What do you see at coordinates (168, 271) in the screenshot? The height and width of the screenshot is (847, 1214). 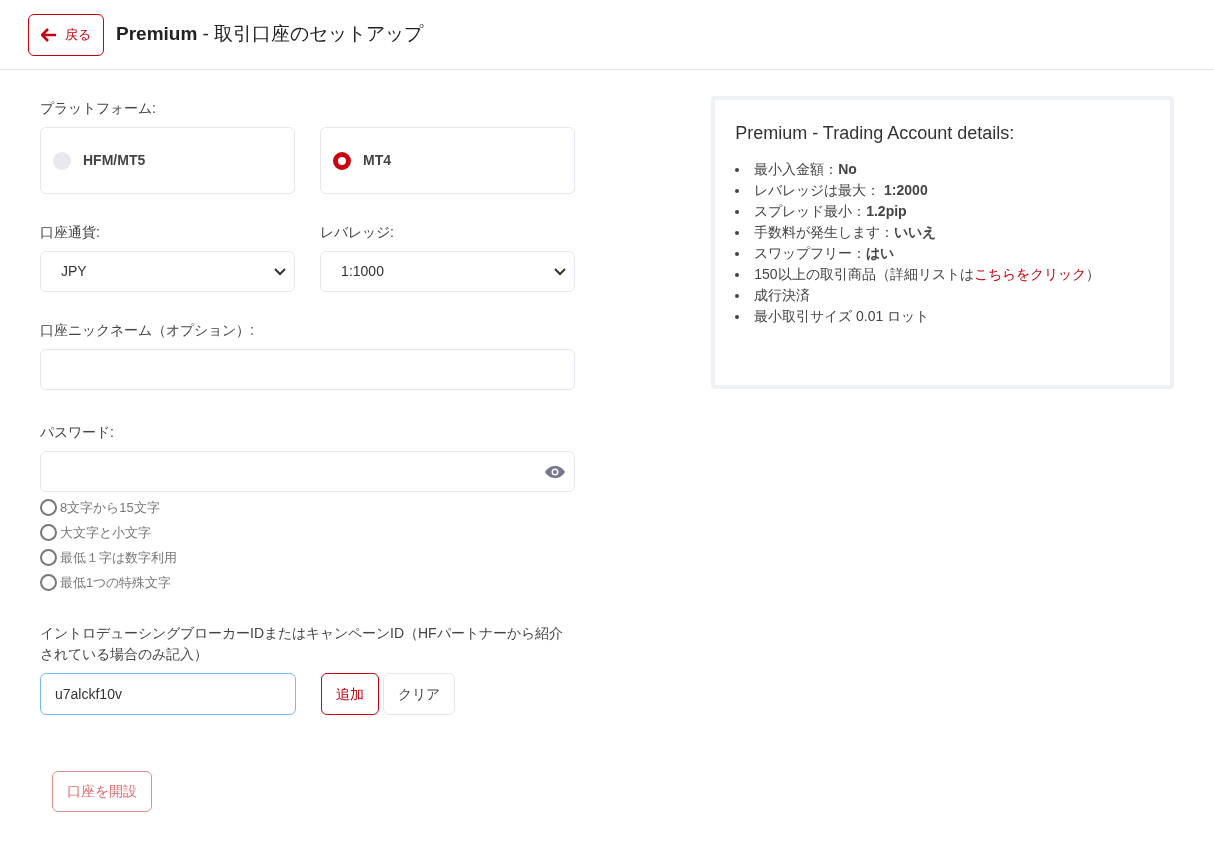 I see `select-field: JPY` at bounding box center [168, 271].